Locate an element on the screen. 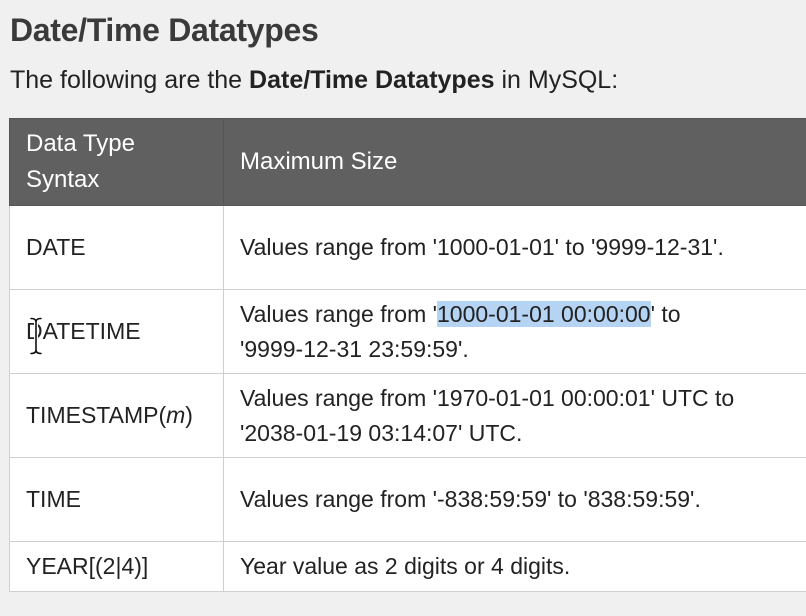 This screenshot has height=616, width=806. desc-cell: Year value as 2 digits or 4 digits. is located at coordinates (514, 566).